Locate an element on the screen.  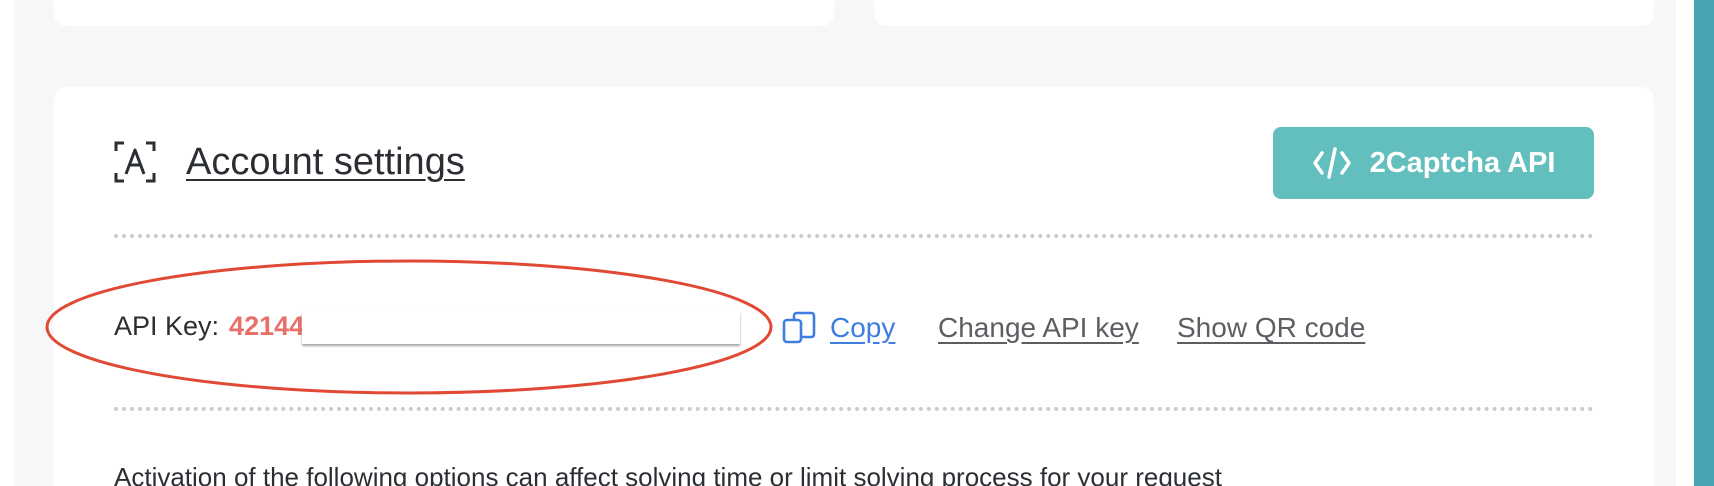
code-icon is located at coordinates (1332, 163).